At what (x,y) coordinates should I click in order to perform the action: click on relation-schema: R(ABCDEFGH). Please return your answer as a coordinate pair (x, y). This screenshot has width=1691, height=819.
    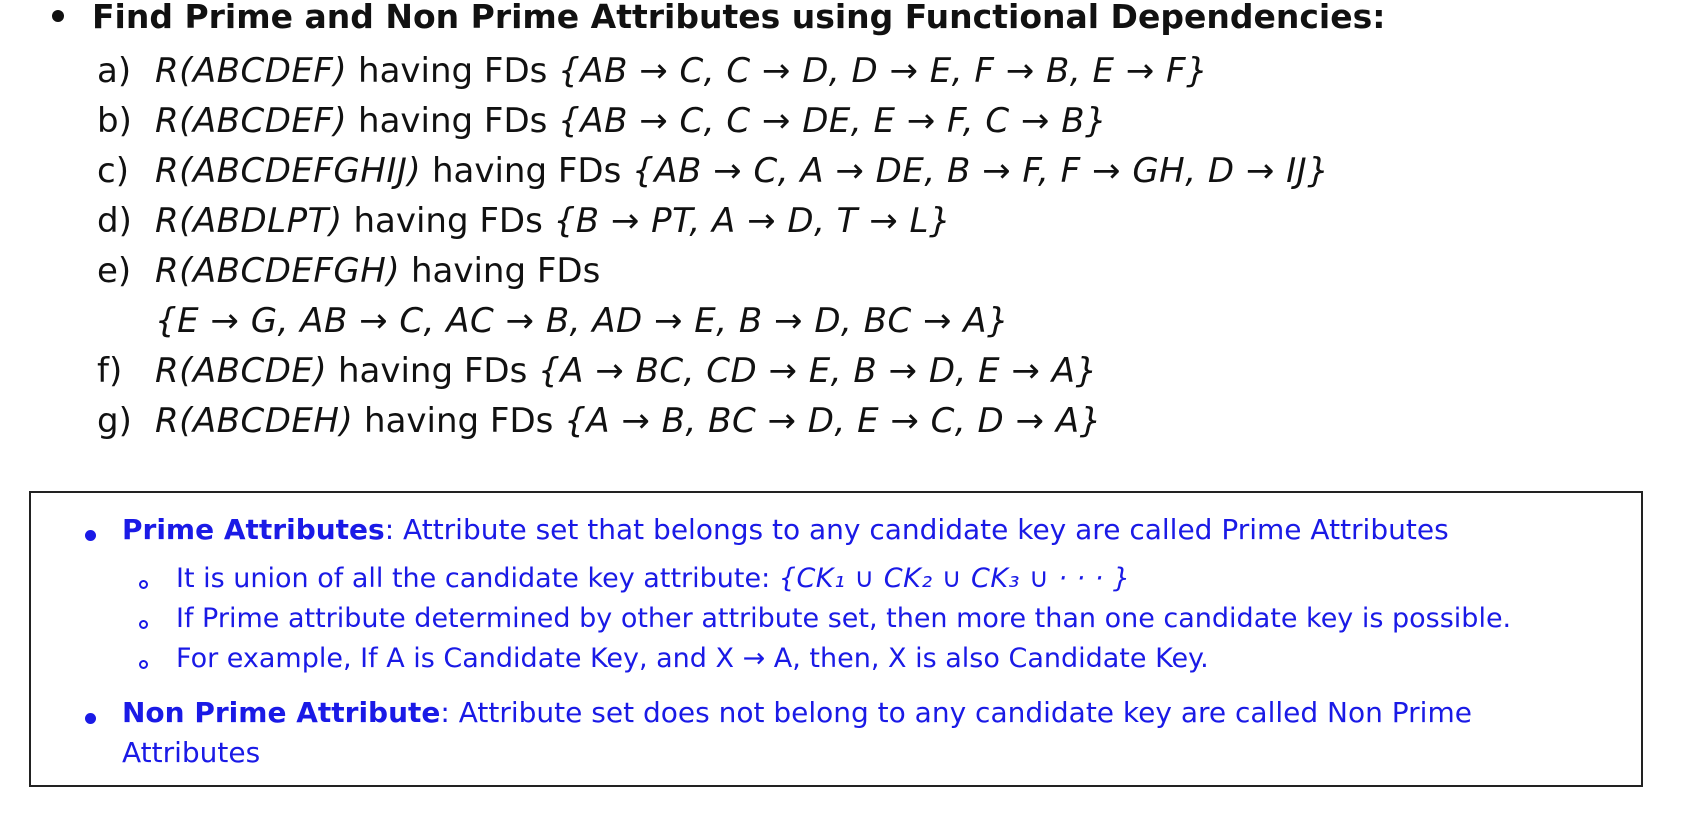
    Looking at the image, I should click on (278, 271).